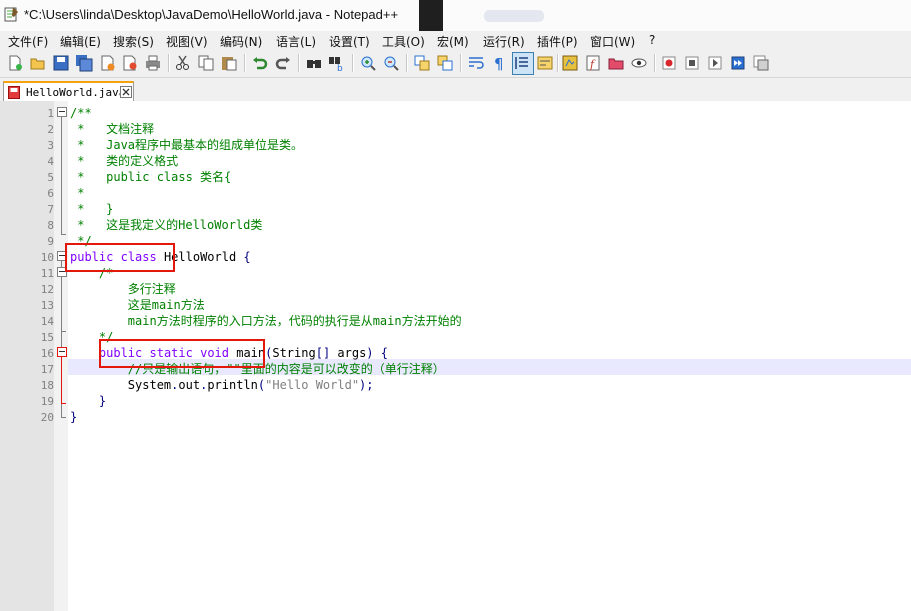  What do you see at coordinates (349, 41) in the screenshot?
I see `menu-settings: 设置(T)` at bounding box center [349, 41].